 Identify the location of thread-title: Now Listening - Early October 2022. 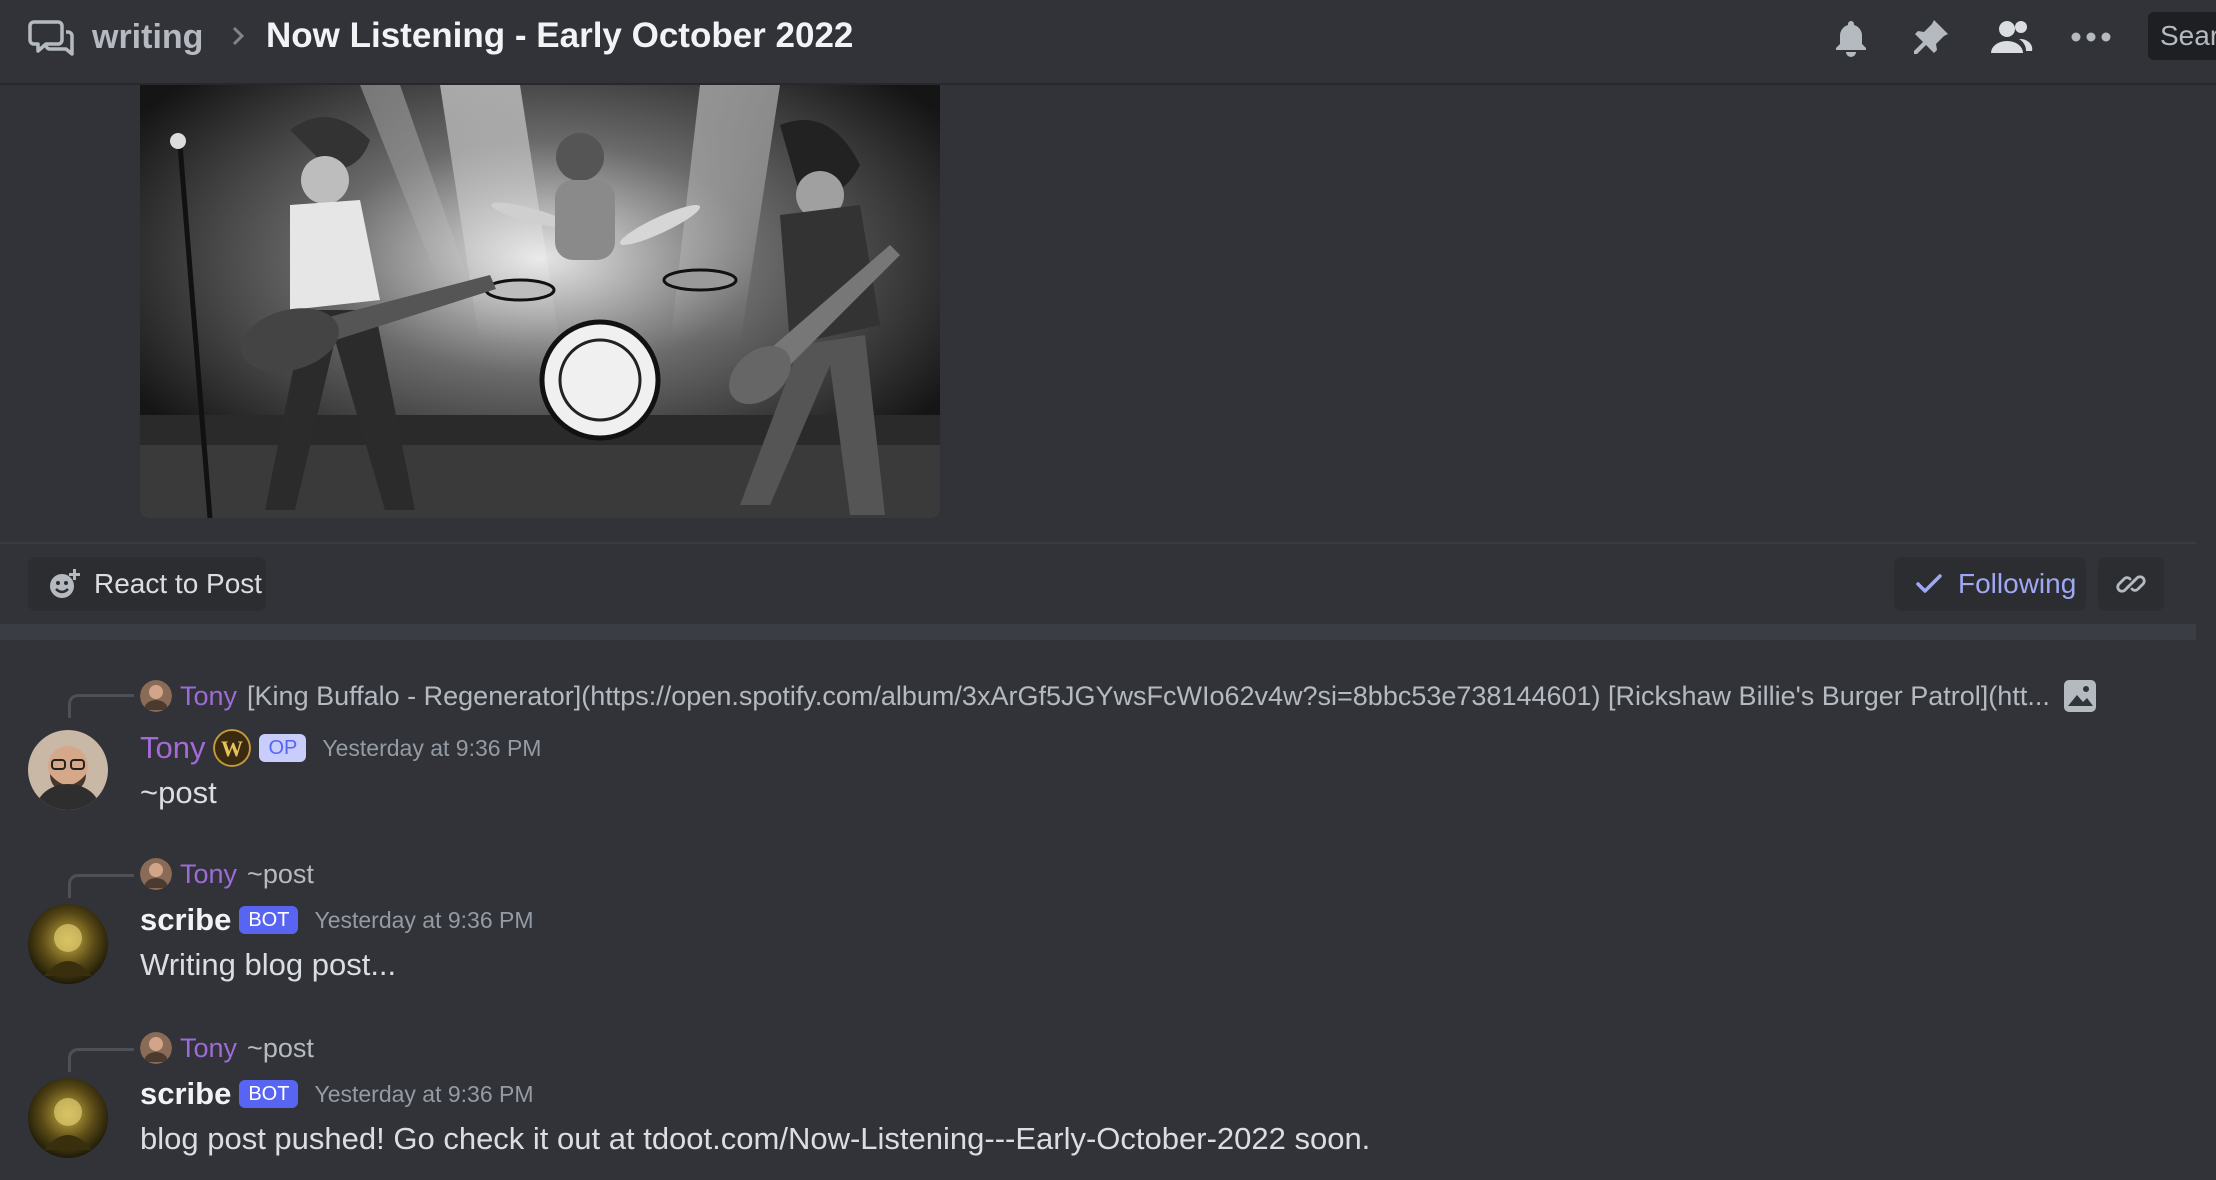
(560, 35).